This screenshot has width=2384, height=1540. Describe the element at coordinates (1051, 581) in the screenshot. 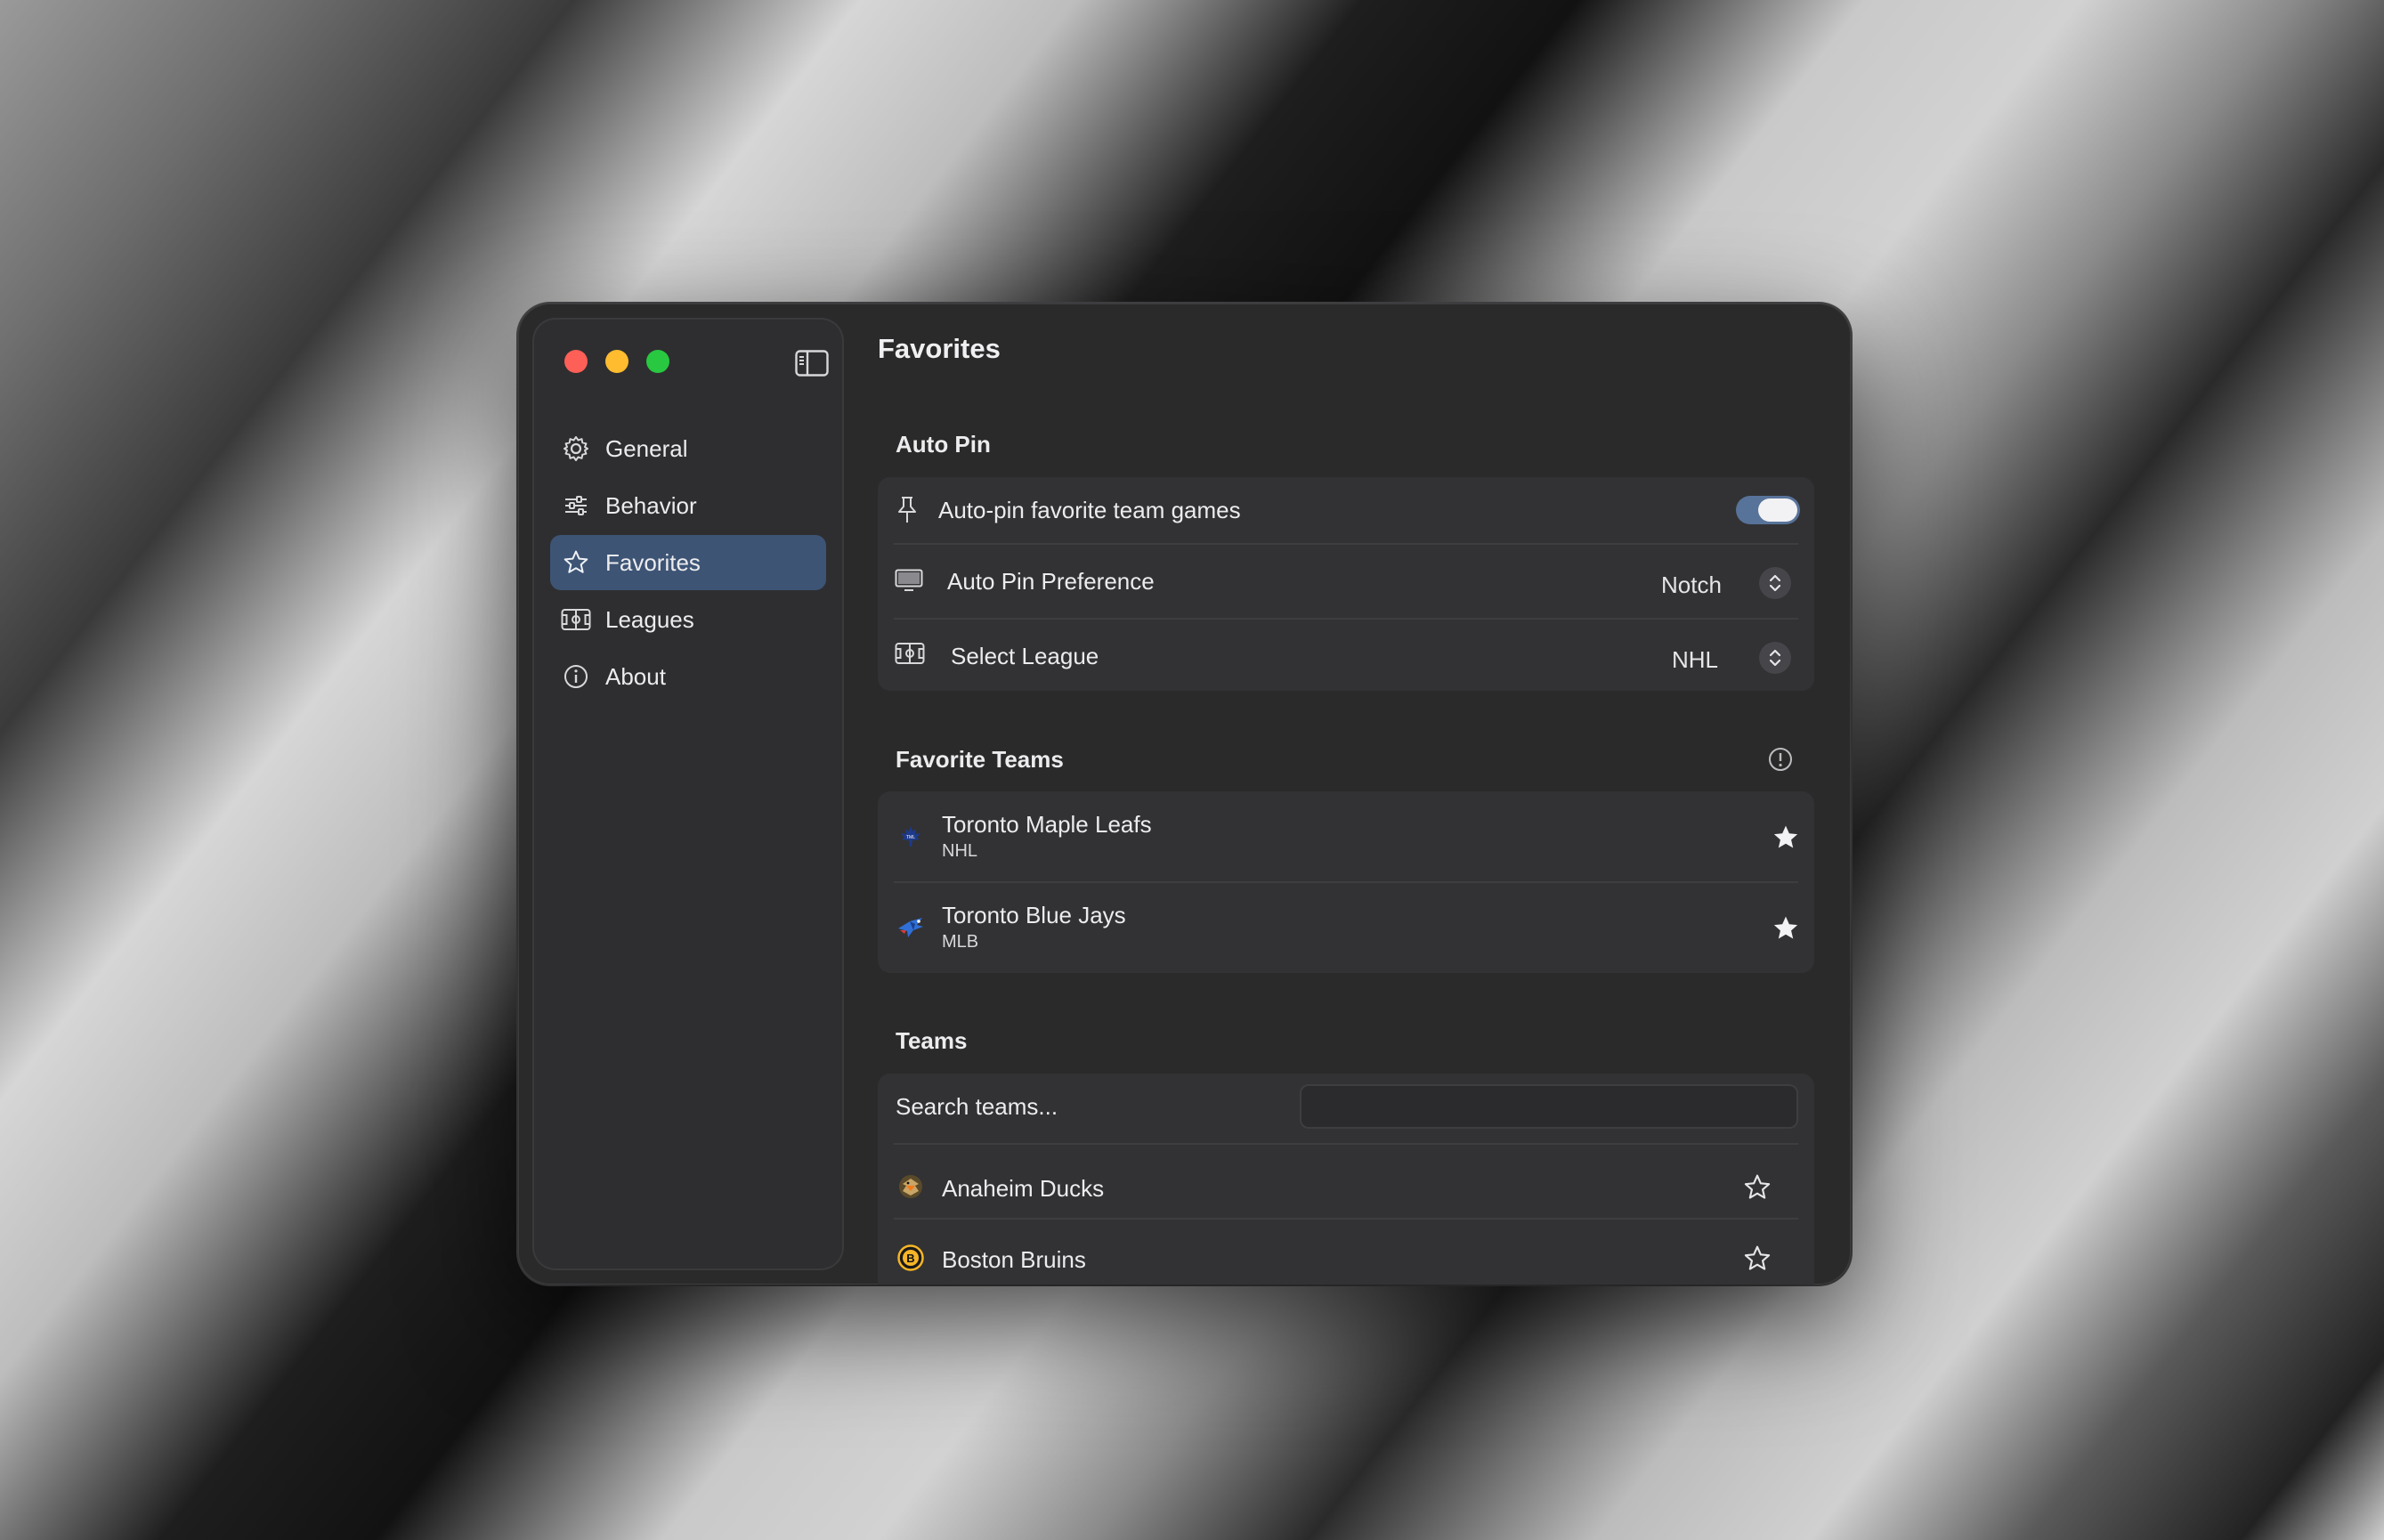

I see `auto-pin-preference-label: Auto Pin Preference` at that location.